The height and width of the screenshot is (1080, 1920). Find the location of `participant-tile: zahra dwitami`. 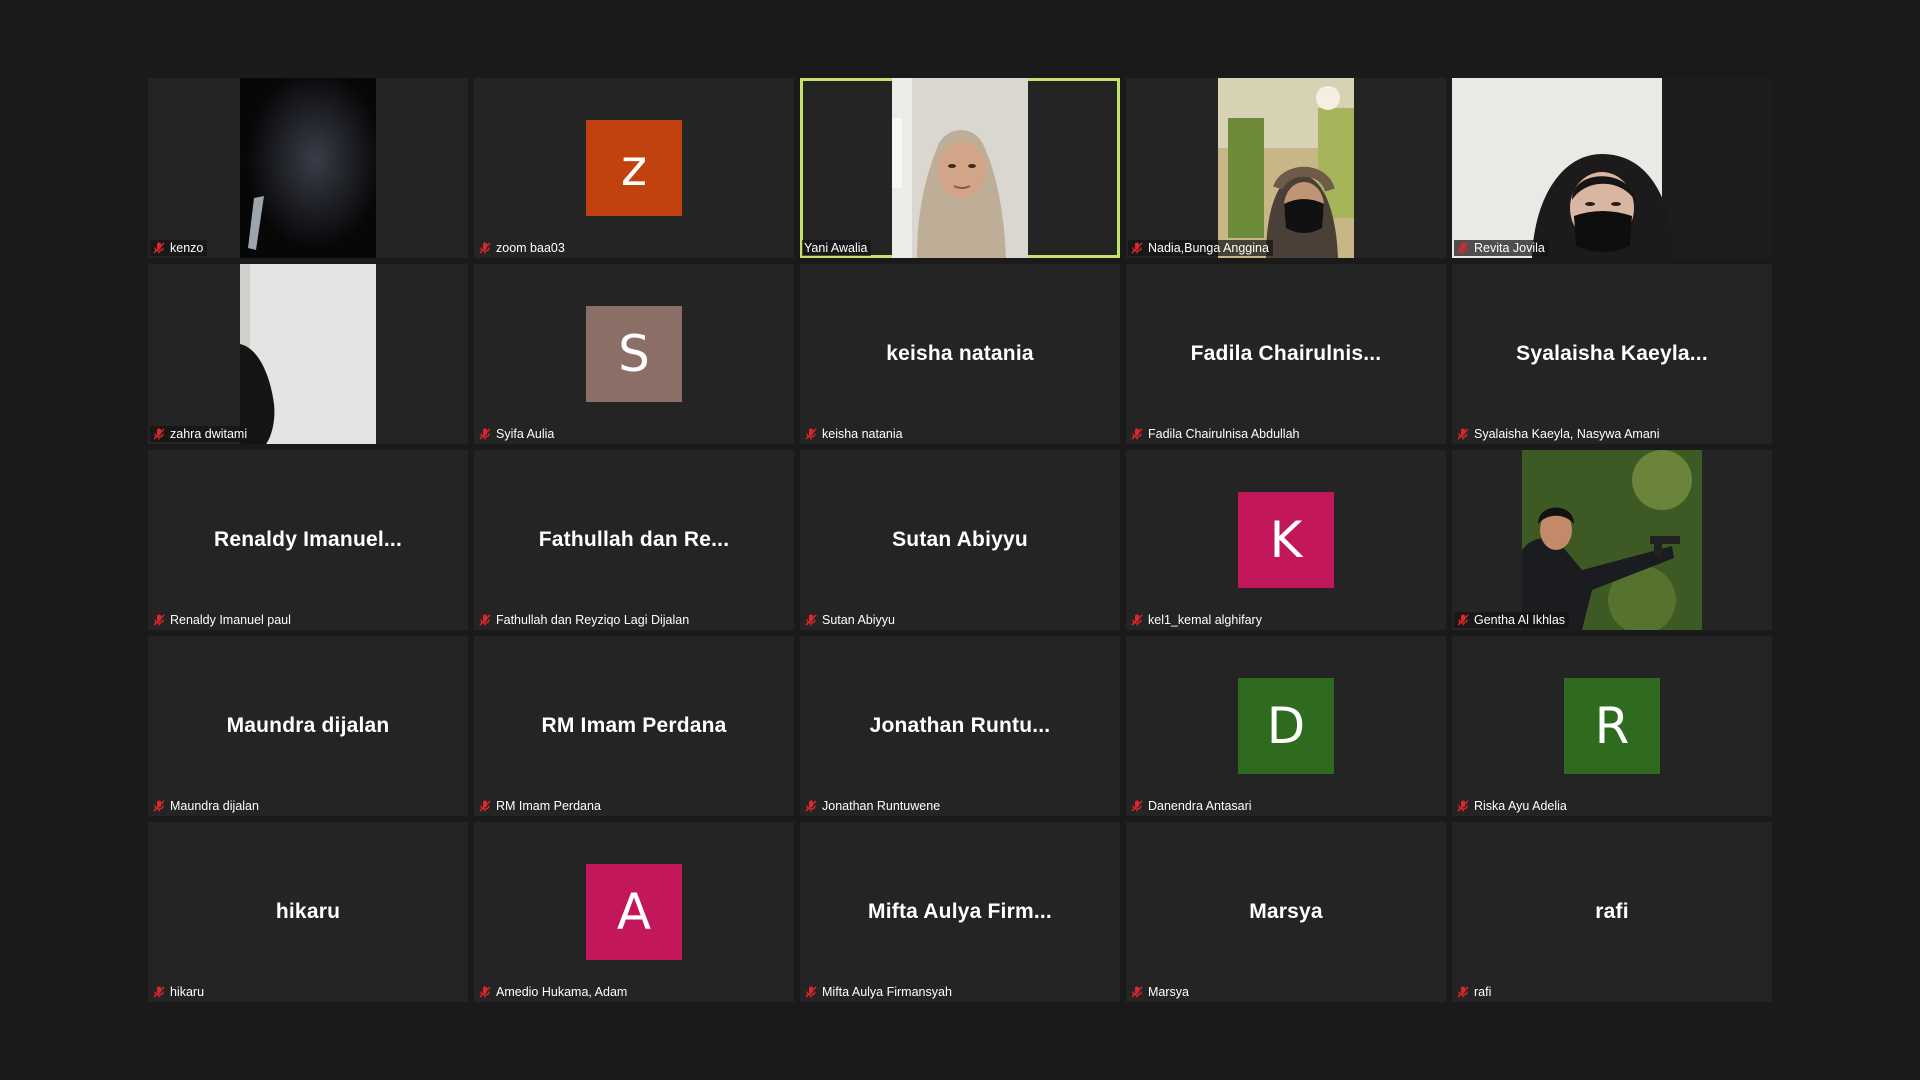

participant-tile: zahra dwitami is located at coordinates (308, 354).